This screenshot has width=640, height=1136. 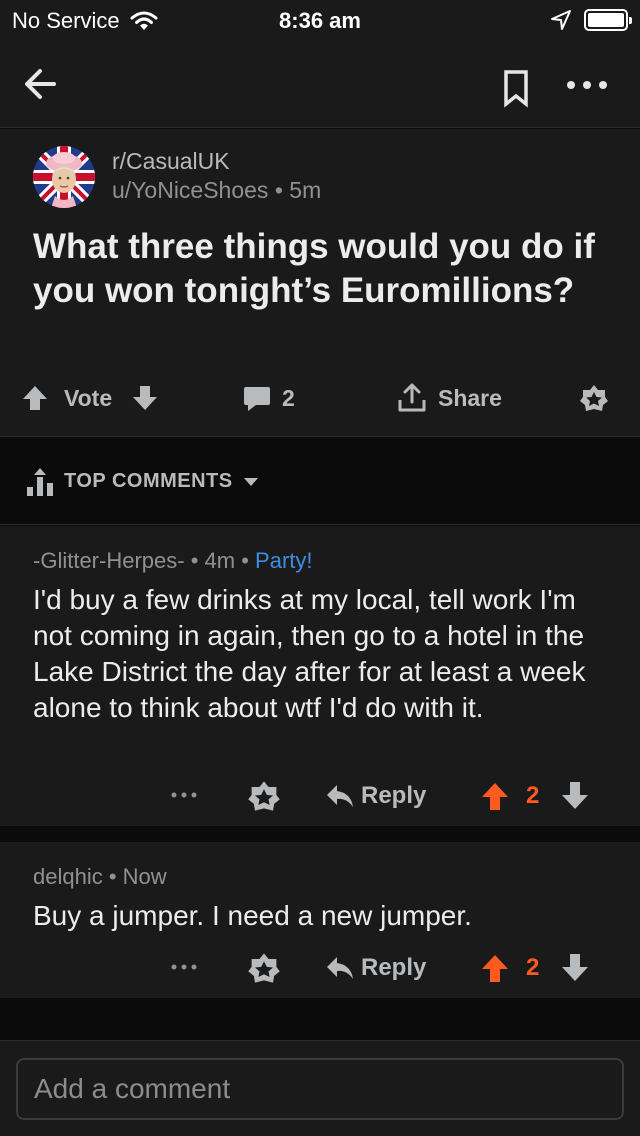 What do you see at coordinates (320, 481) in the screenshot?
I see `comment-sort-bar: TOP COMMENTS` at bounding box center [320, 481].